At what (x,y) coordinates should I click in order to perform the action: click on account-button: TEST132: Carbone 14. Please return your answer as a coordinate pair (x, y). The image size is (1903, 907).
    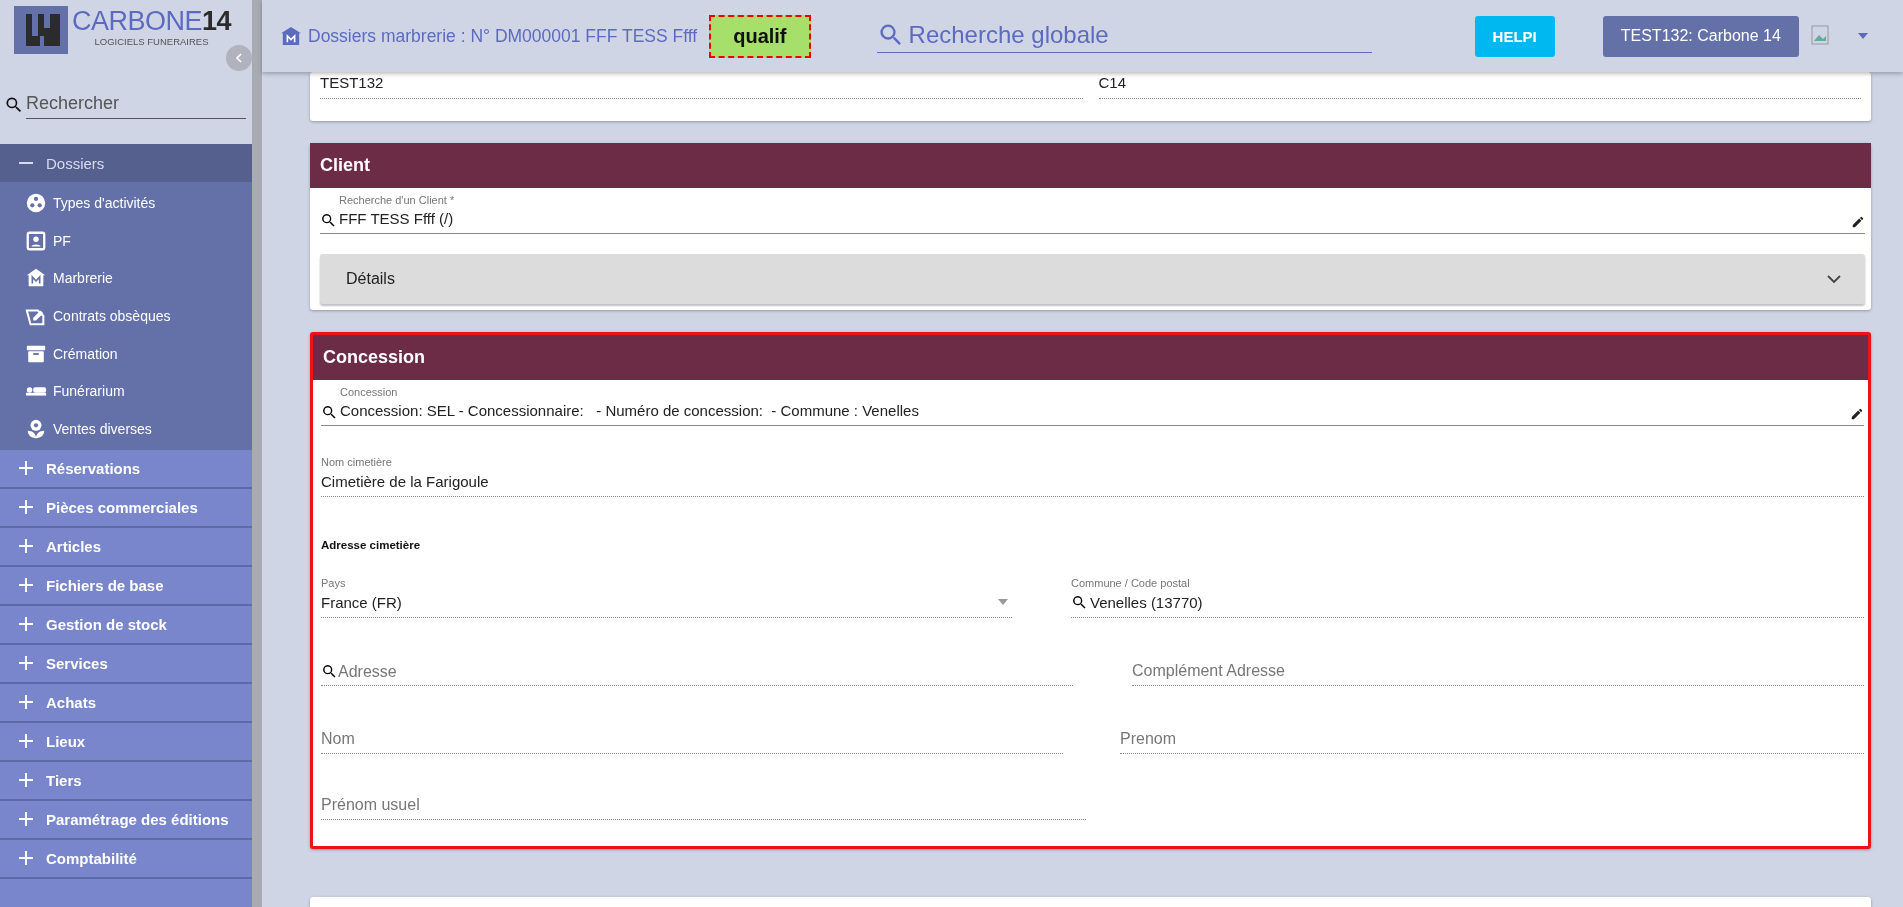
    Looking at the image, I should click on (1700, 36).